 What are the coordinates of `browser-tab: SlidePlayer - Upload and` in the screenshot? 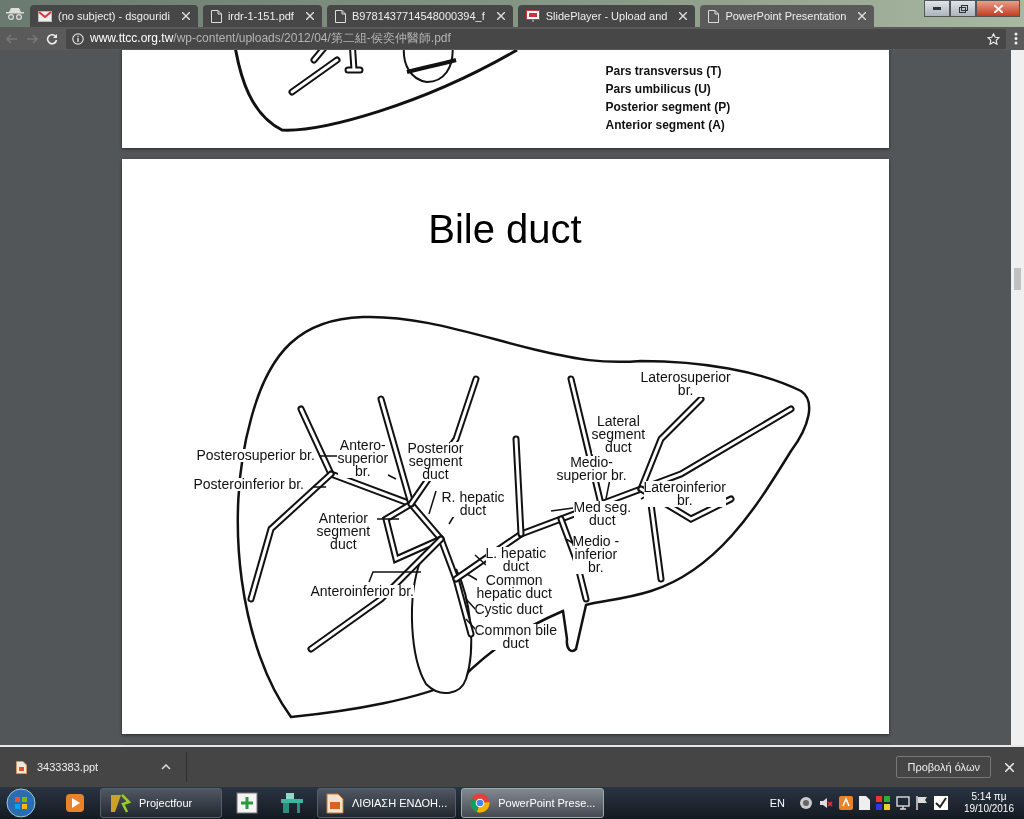 It's located at (606, 16).